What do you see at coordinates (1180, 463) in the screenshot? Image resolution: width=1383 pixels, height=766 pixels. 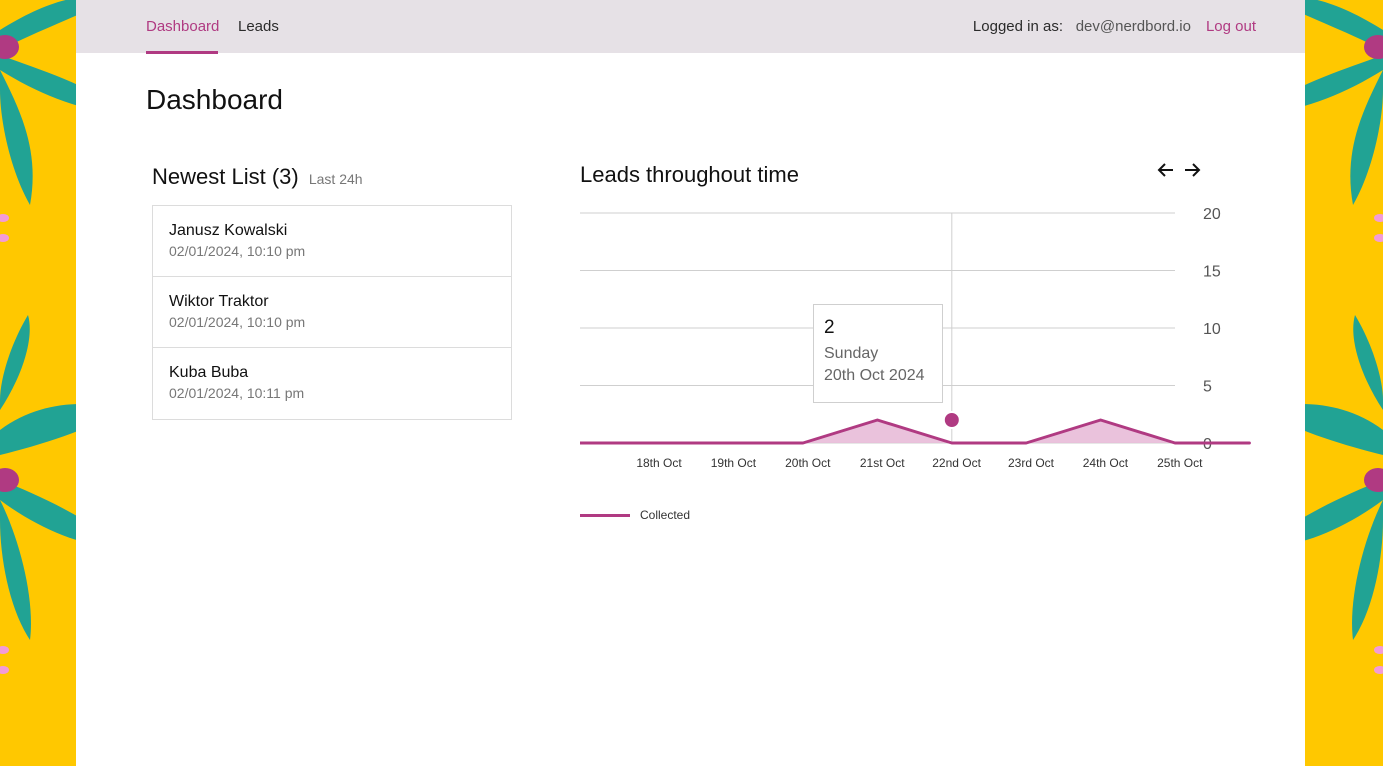 I see `x-tick-label: 25th Oct` at bounding box center [1180, 463].